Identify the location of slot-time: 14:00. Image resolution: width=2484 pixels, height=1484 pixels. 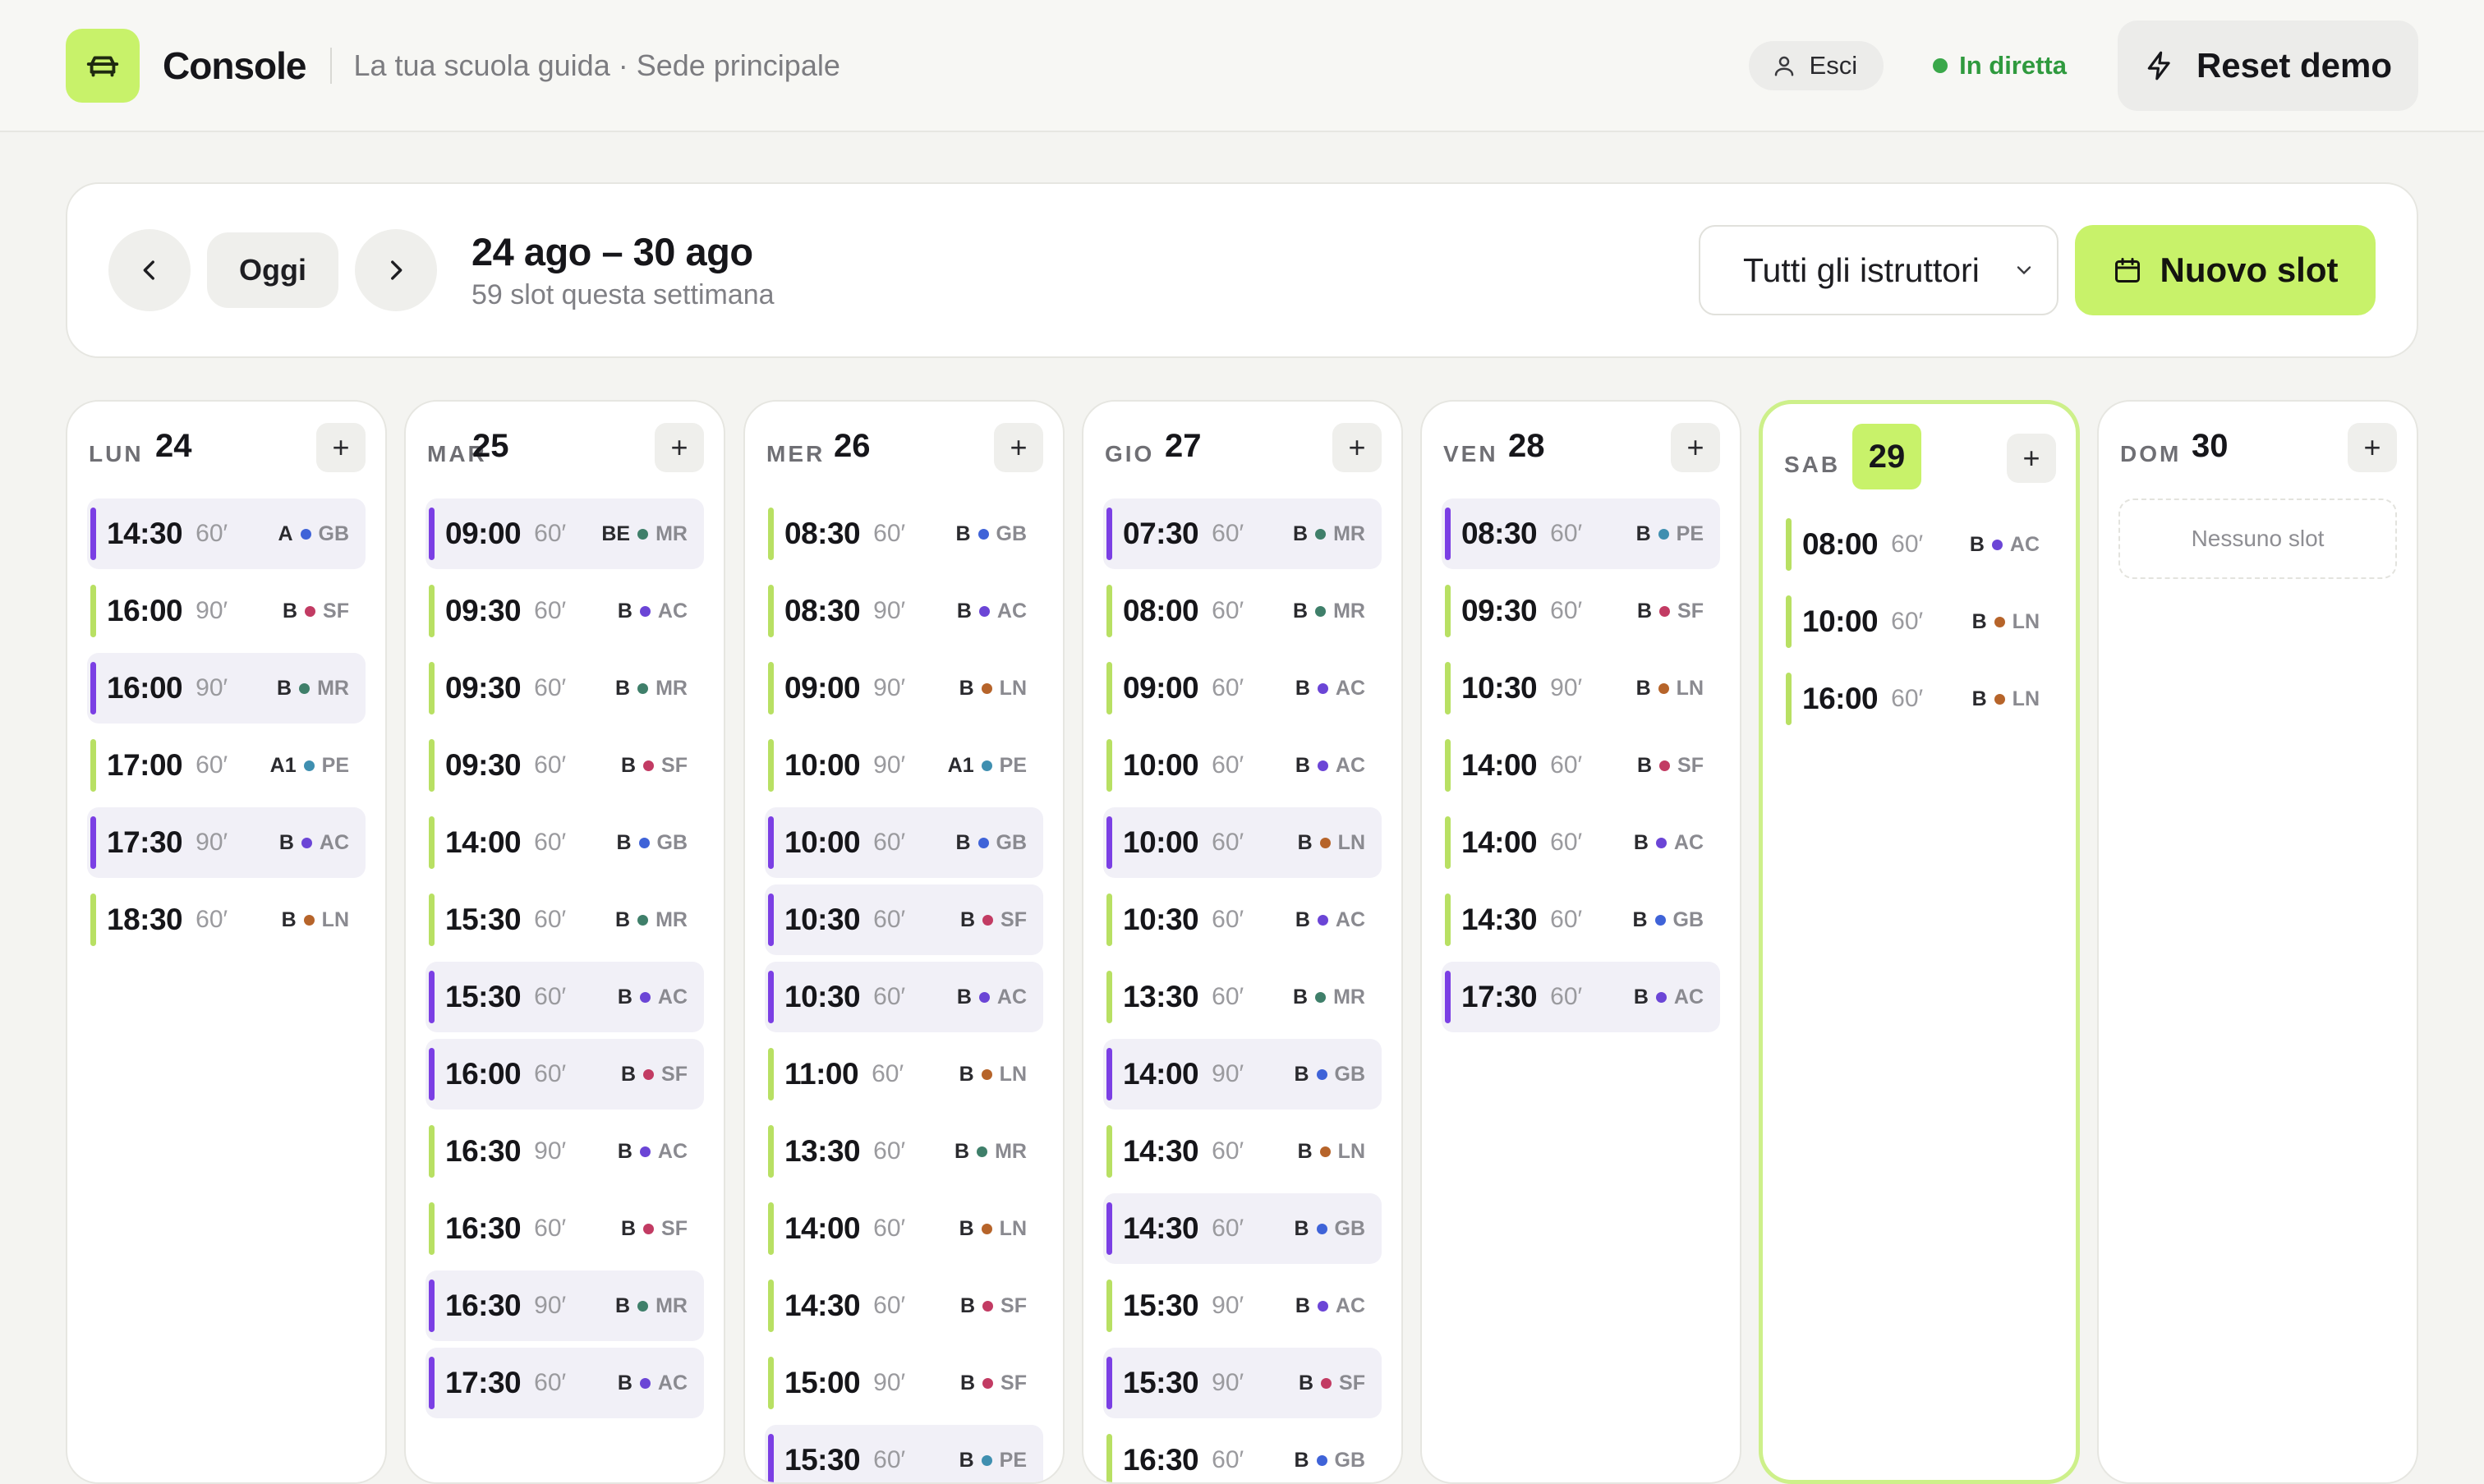
(1499, 765).